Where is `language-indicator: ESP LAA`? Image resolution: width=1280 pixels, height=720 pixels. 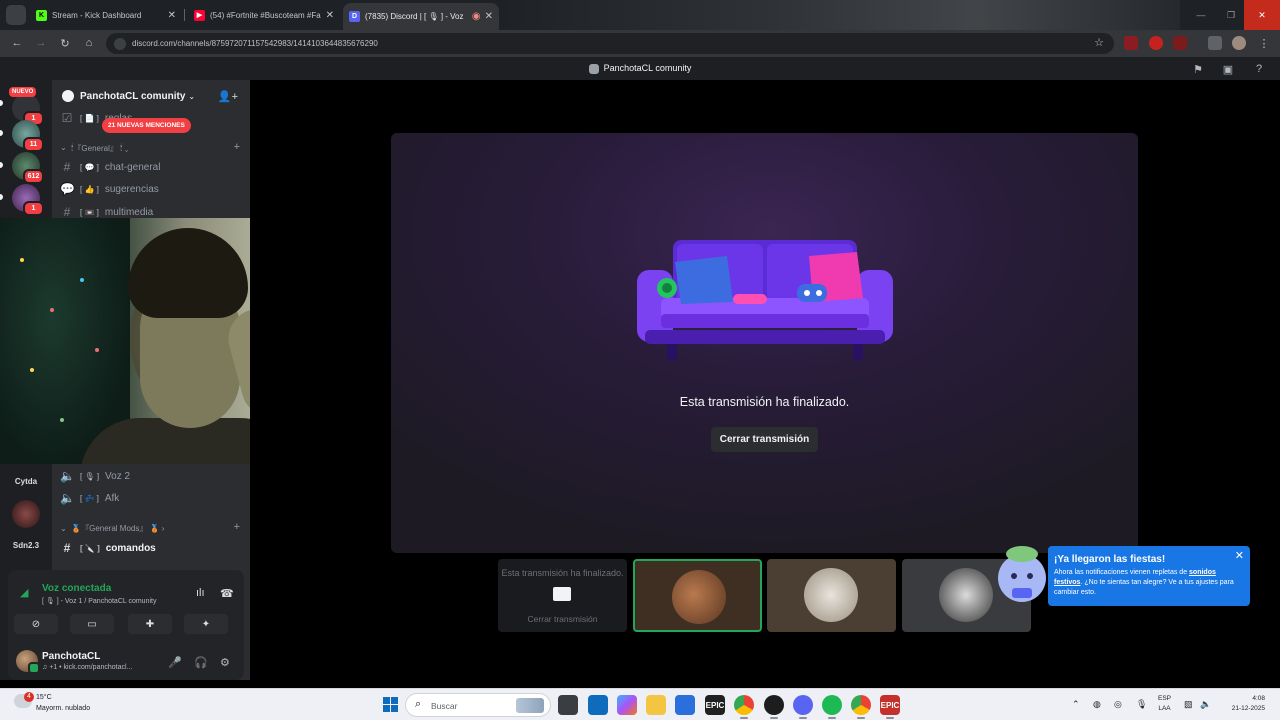
language-indicator: ESP LAA is located at coordinates (1164, 704).